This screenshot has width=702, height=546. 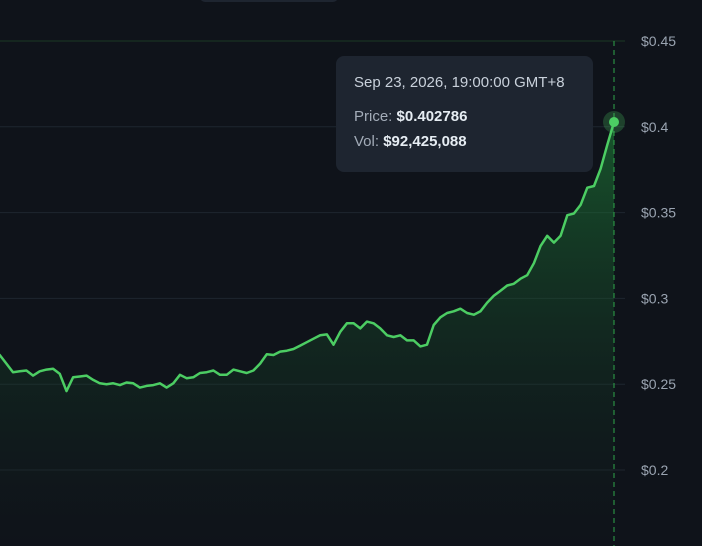 I want to click on tooltip-price-label: Price:, so click(x=373, y=116).